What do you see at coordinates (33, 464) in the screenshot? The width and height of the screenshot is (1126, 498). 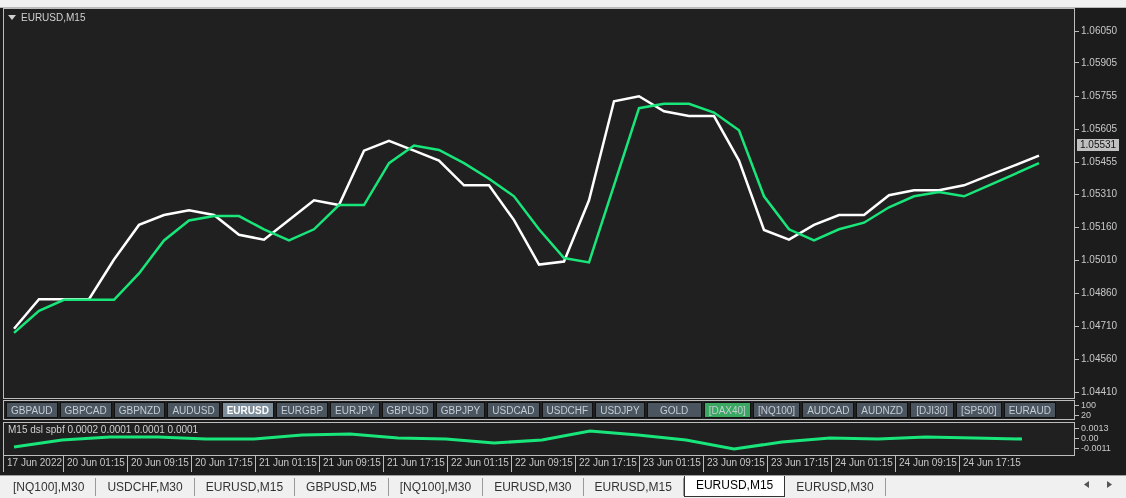 I see `time-label: 17 Jun 2022` at bounding box center [33, 464].